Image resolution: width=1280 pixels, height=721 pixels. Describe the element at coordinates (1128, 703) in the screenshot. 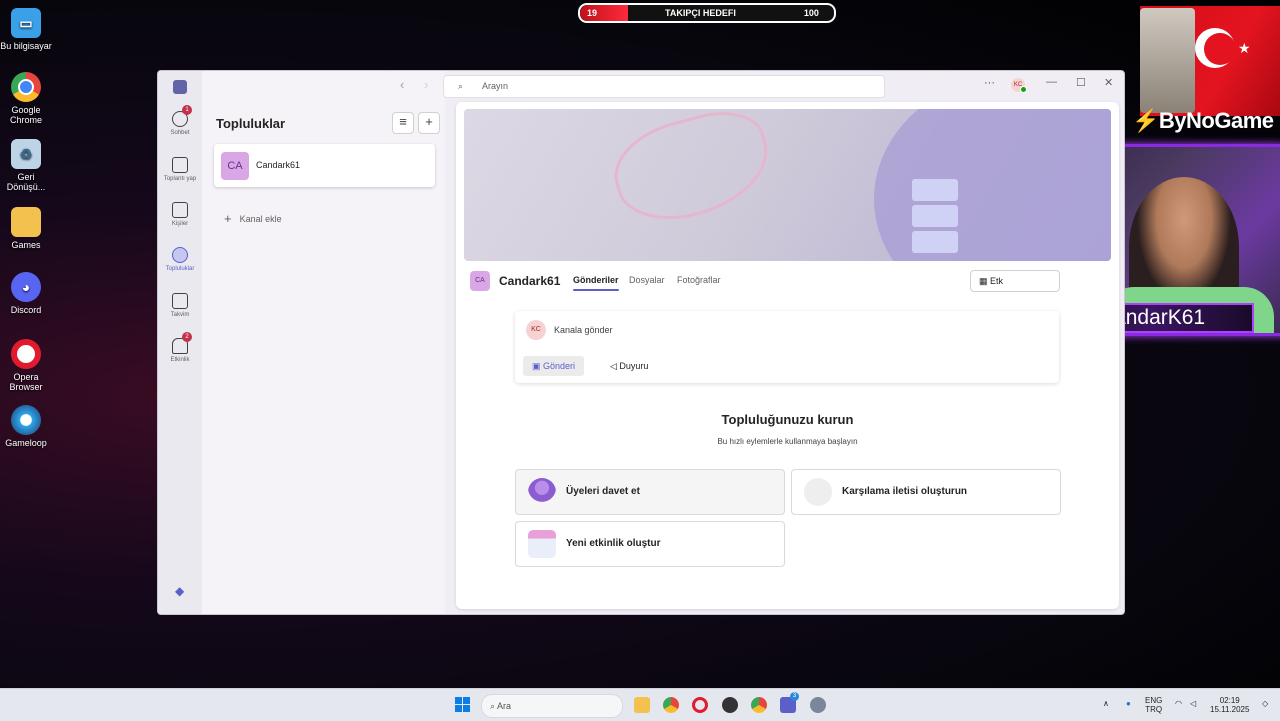

I see `microphone-icon: ●` at that location.